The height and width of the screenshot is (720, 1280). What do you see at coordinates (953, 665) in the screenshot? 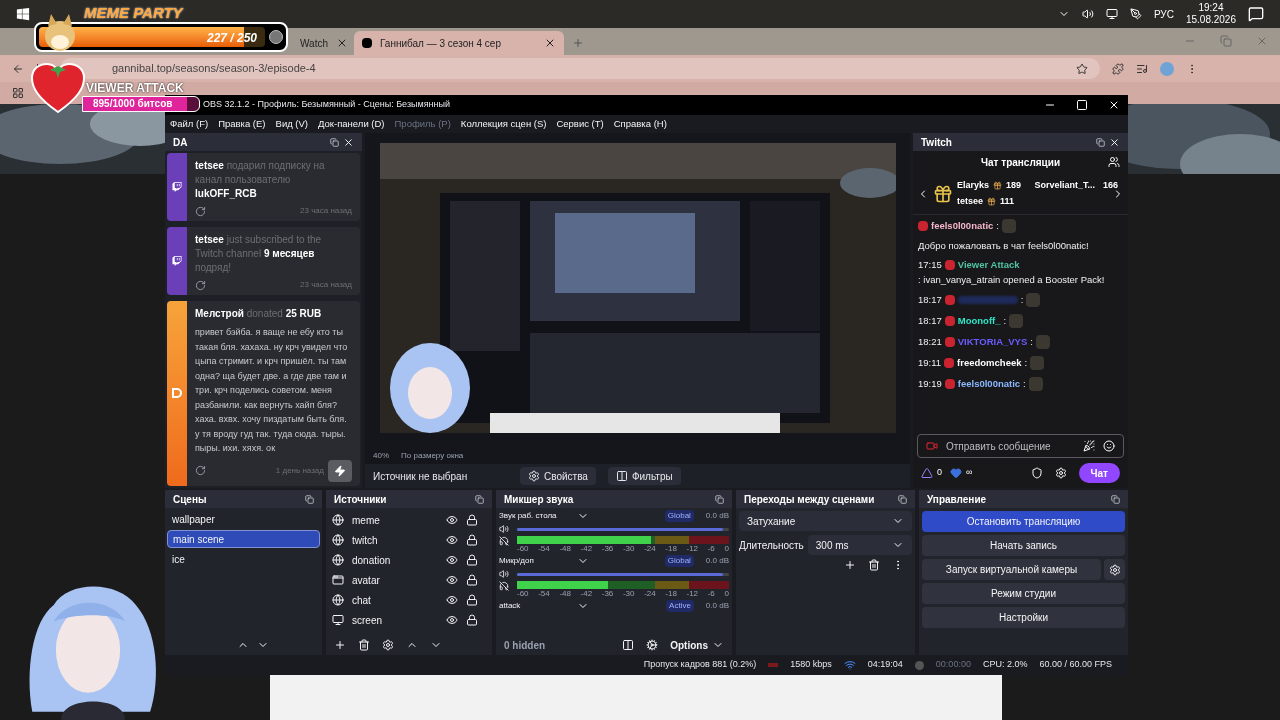
I see `record-time: 00:00:00` at bounding box center [953, 665].